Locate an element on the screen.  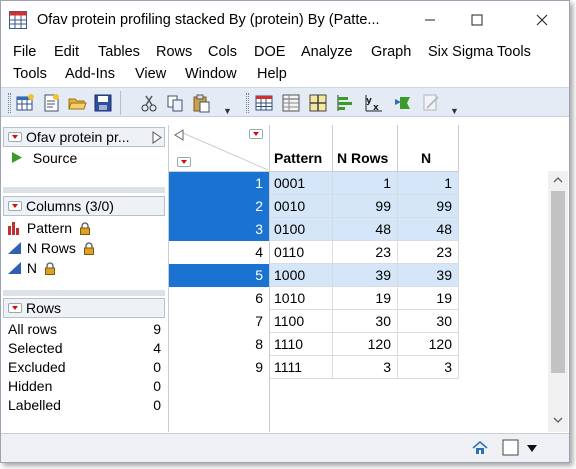
menu-analyze: Analyze is located at coordinates (327, 52).